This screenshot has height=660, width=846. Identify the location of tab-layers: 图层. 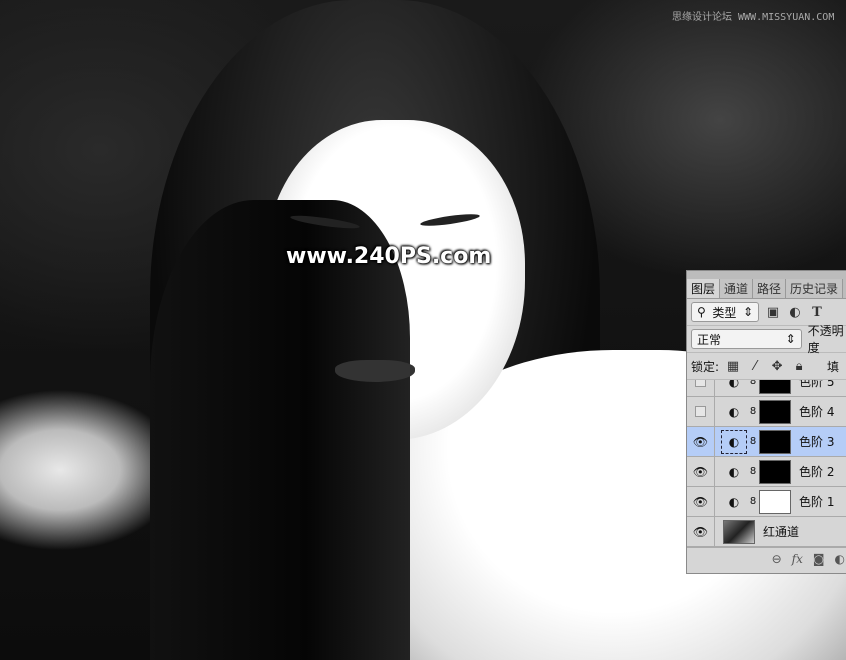
(704, 288).